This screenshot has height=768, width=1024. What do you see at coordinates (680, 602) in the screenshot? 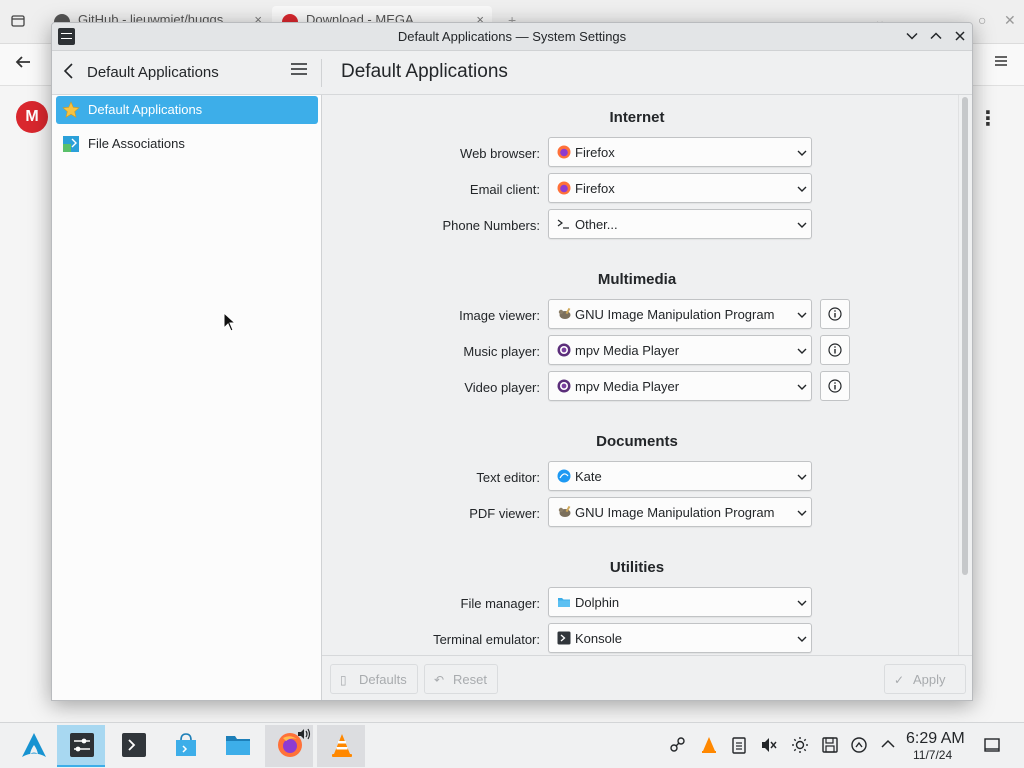
I see `file-manager-select: Dolphin` at bounding box center [680, 602].